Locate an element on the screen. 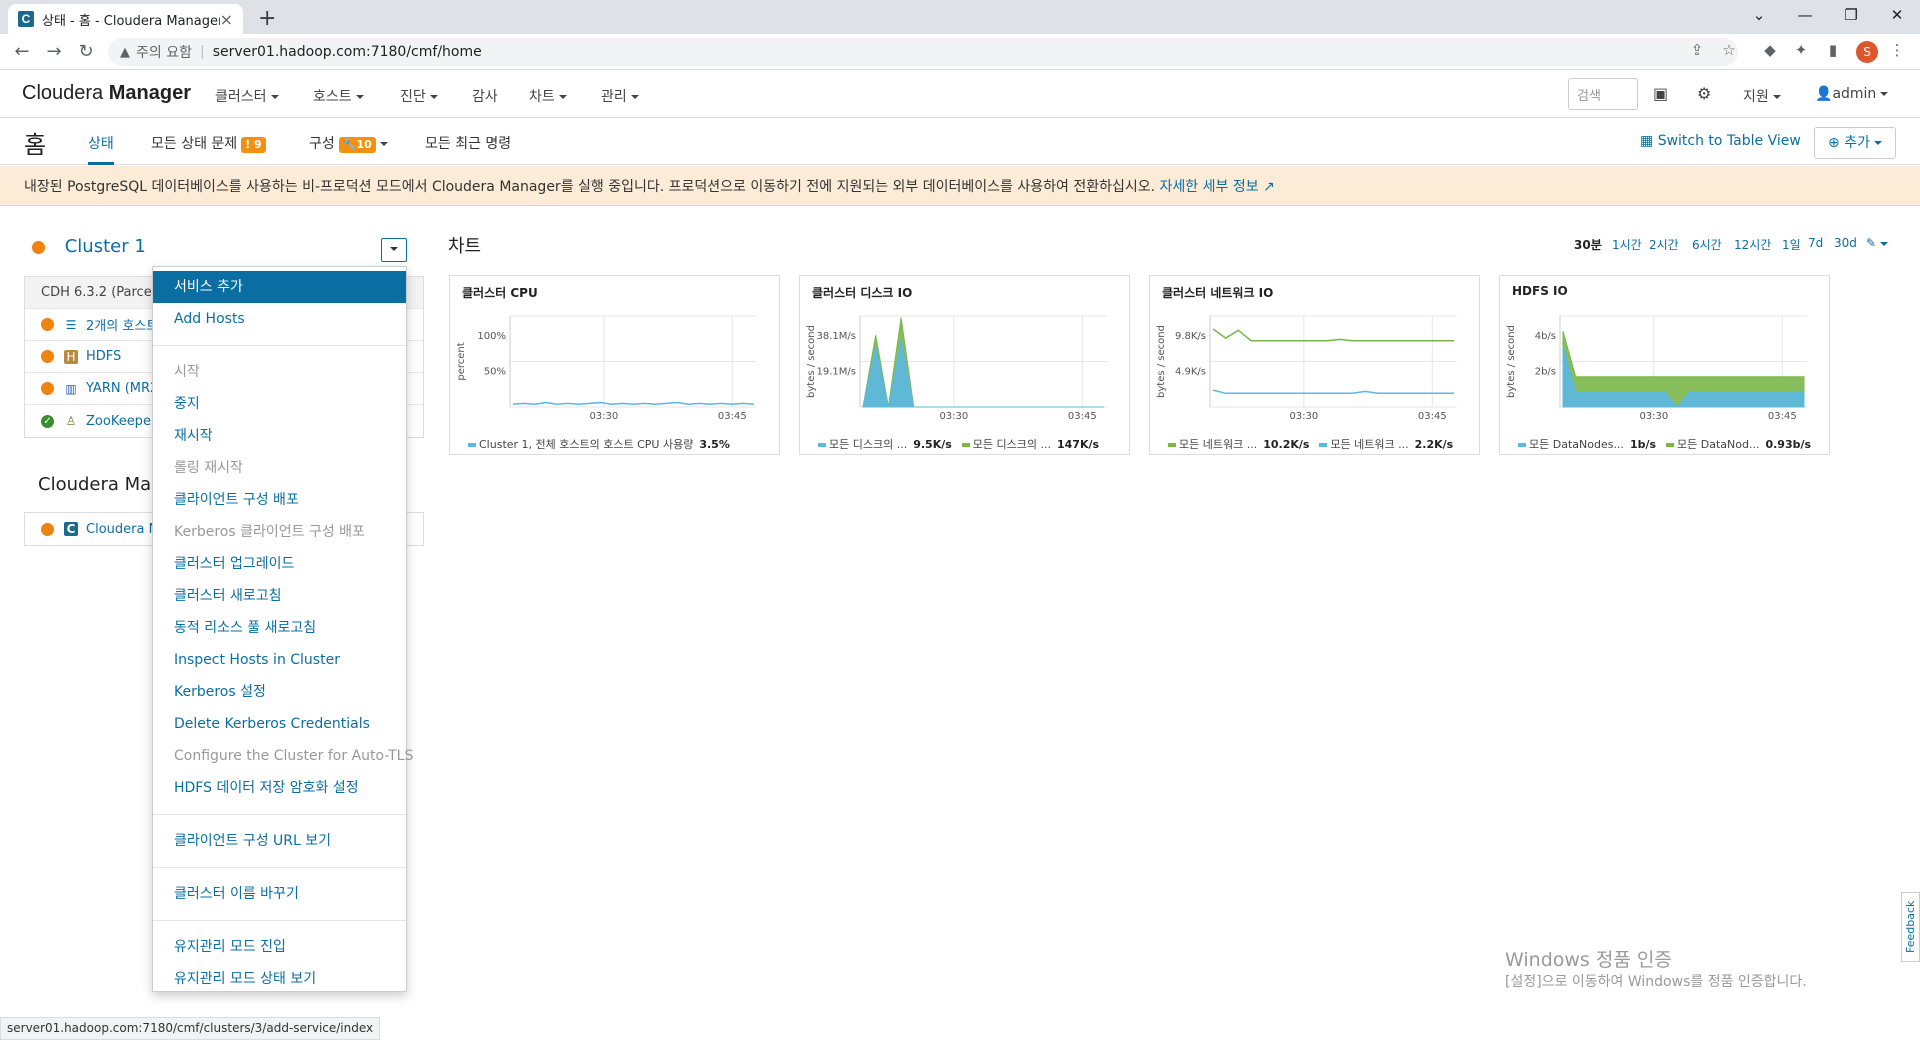 This screenshot has height=1040, width=1920. banner-details-link: 자세한 세부 정보 ↗ is located at coordinates (1217, 187).